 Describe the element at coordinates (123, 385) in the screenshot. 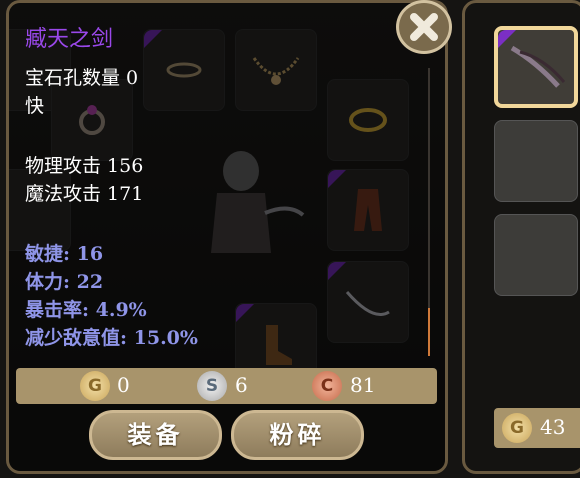

I see `gold-amount: 0` at that location.